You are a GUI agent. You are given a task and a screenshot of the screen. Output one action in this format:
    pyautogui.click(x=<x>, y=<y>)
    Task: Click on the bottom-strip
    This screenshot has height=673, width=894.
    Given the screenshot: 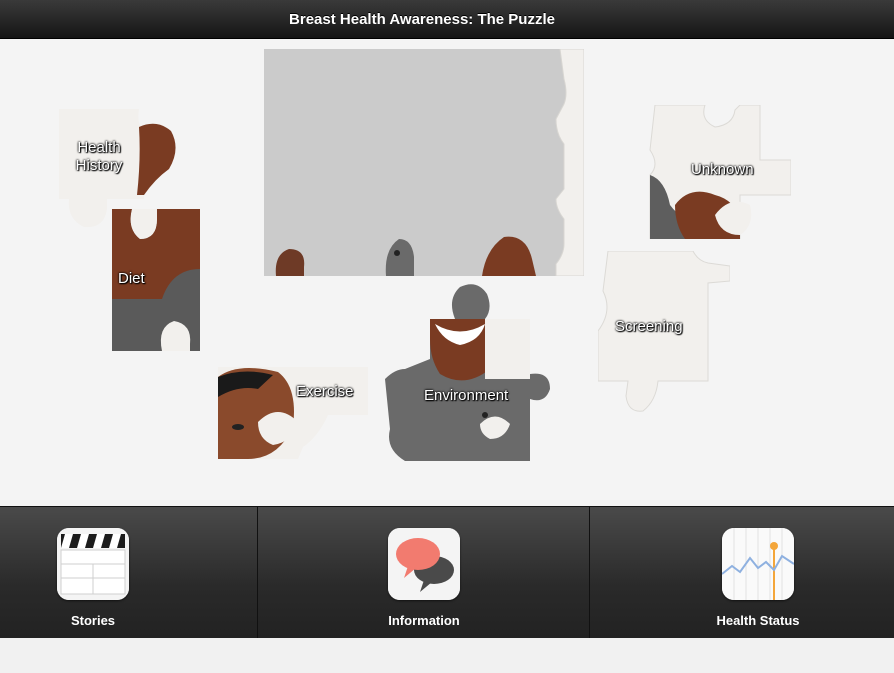 What is the action you would take?
    pyautogui.click(x=447, y=655)
    